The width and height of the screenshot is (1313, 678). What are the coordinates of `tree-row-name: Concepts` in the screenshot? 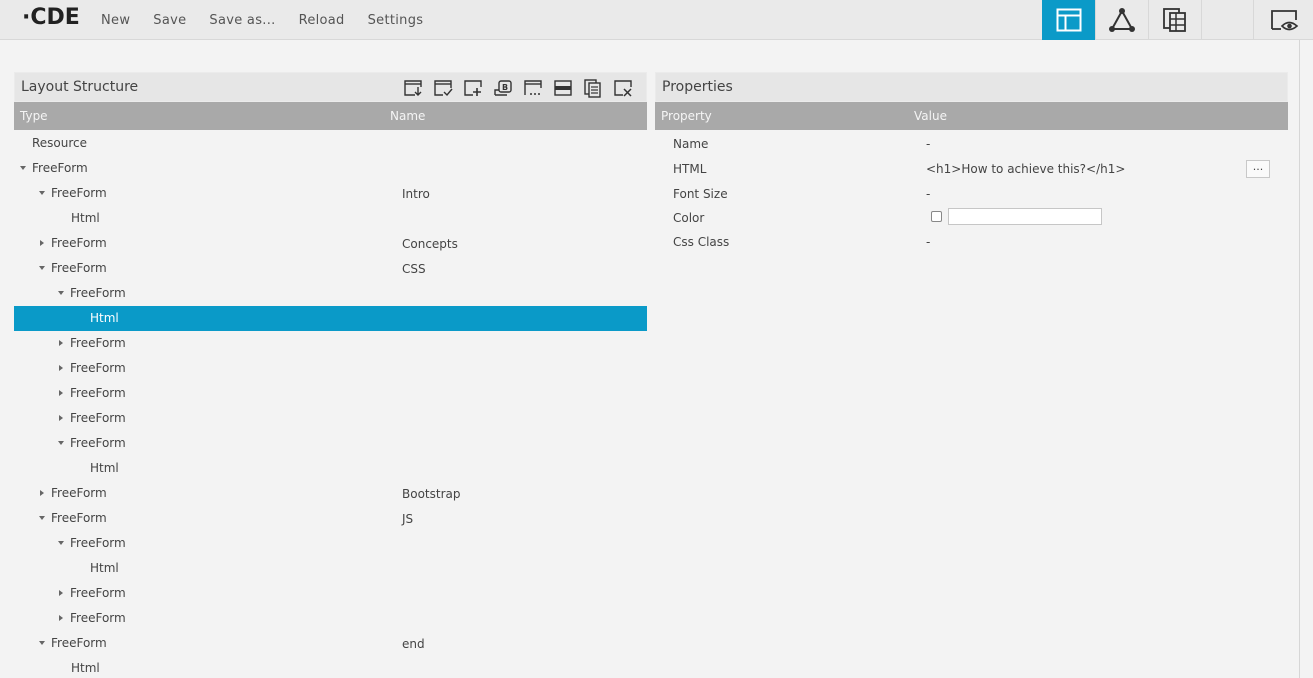 It's located at (430, 244).